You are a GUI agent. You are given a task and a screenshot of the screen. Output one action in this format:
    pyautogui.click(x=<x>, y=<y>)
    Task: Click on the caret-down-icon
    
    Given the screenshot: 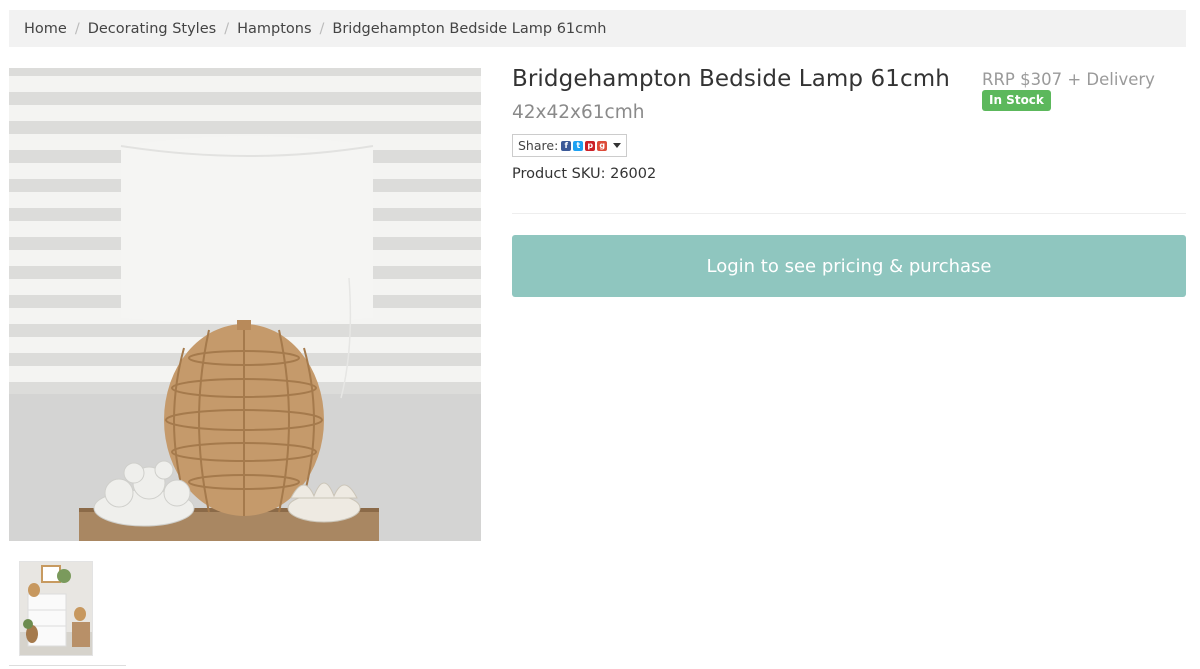 What is the action you would take?
    pyautogui.click(x=617, y=145)
    